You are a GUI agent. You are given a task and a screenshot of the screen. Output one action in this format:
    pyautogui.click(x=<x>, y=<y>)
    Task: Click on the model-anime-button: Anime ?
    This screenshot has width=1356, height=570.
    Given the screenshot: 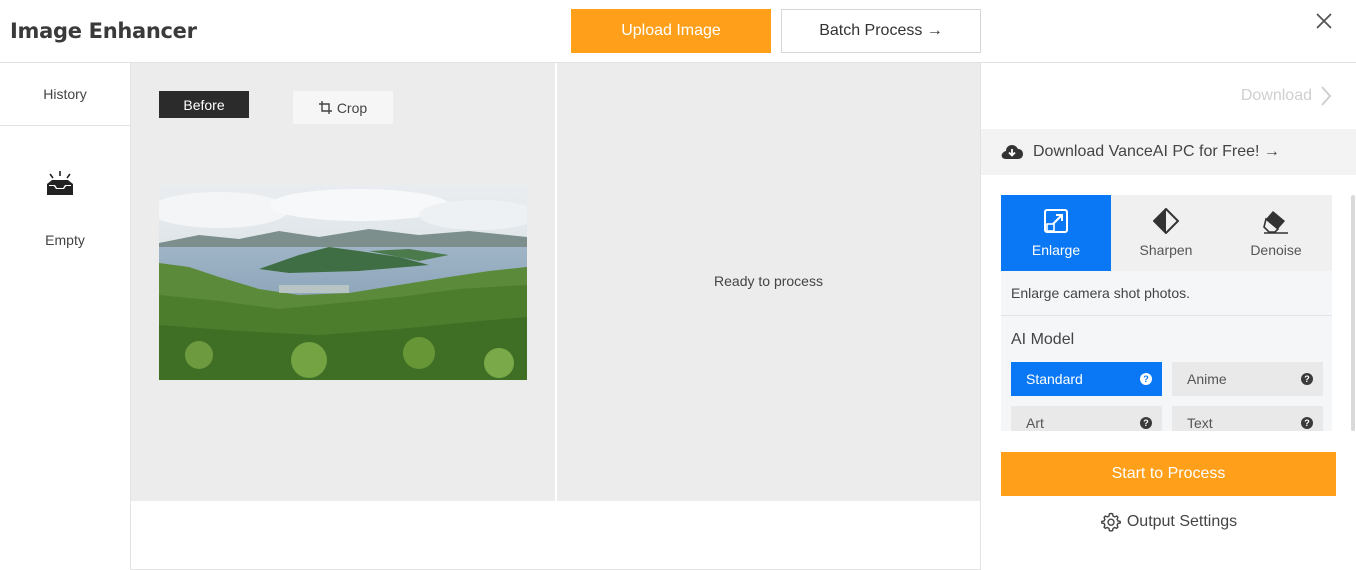 What is the action you would take?
    pyautogui.click(x=1247, y=379)
    